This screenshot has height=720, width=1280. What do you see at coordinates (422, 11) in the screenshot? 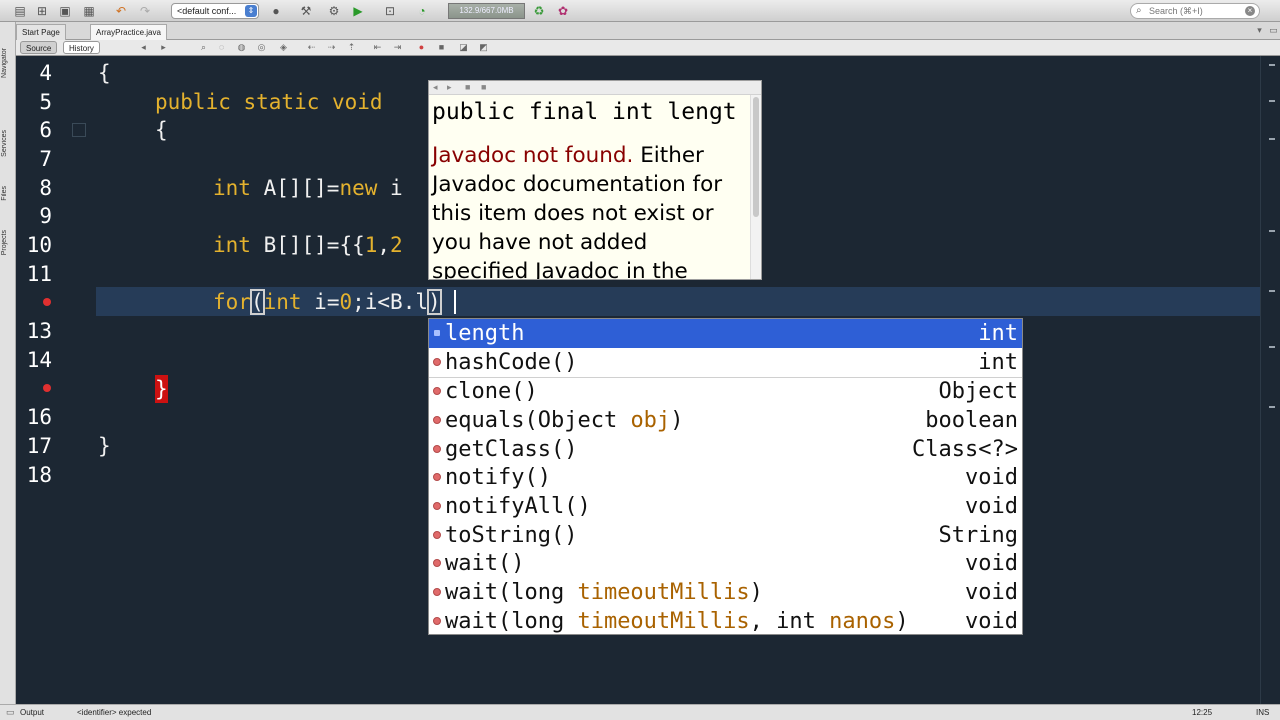
I see `profile-icon: ◔` at bounding box center [422, 11].